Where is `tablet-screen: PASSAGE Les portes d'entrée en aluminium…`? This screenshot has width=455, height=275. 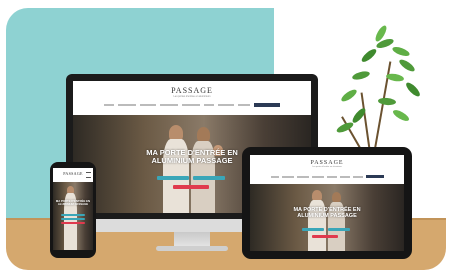
tablet-screen: PASSAGE Les portes d'entrée en aluminium… is located at coordinates (327, 203).